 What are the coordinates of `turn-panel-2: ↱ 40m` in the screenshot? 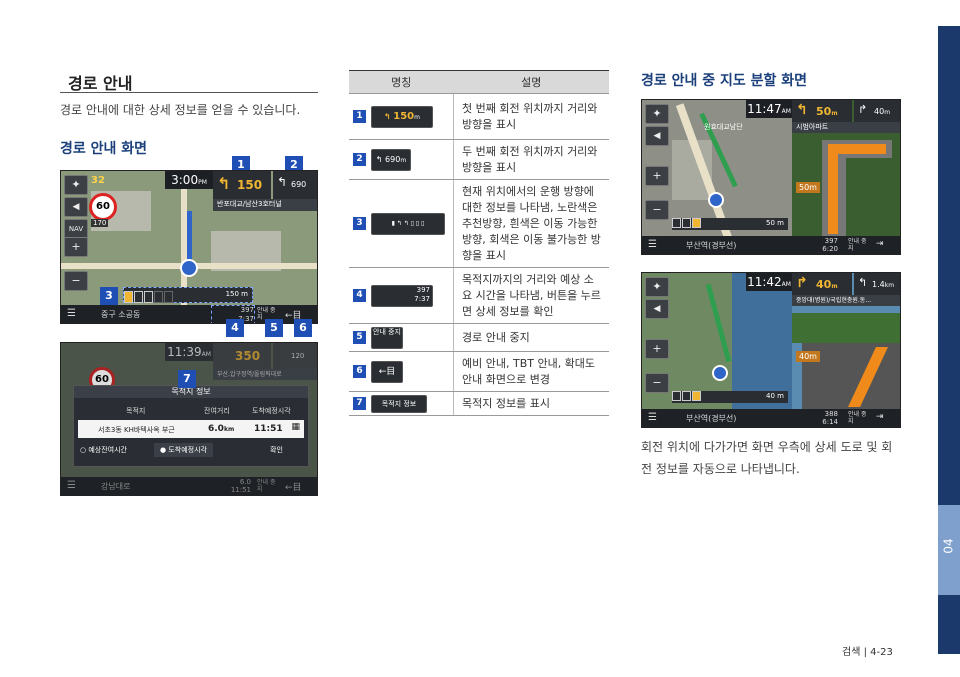 It's located at (877, 111).